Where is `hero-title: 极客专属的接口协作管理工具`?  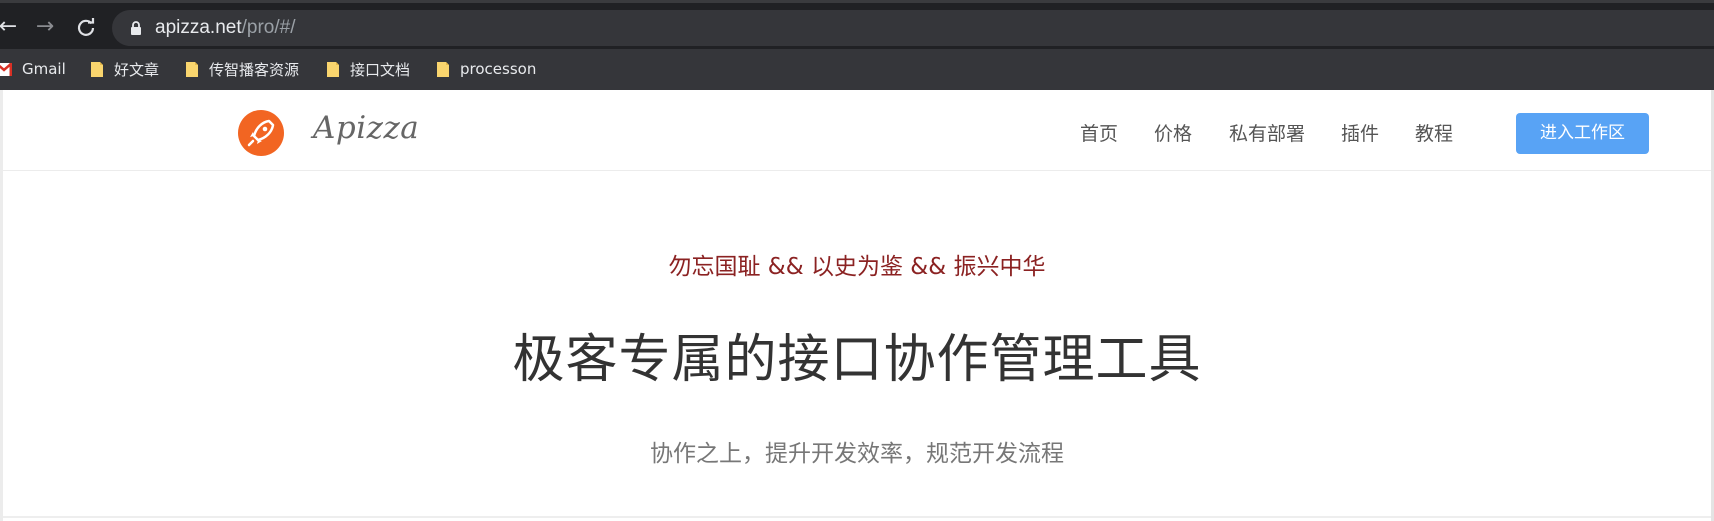 hero-title: 极客专属的接口协作管理工具 is located at coordinates (857, 360).